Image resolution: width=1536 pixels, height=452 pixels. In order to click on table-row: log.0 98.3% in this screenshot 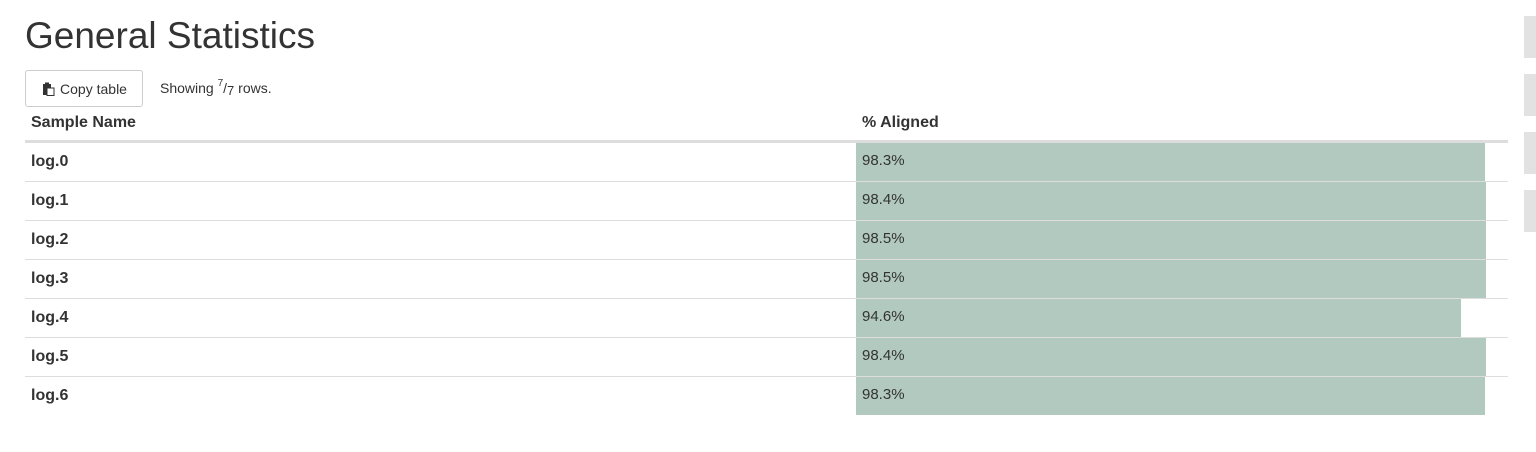, I will do `click(766, 161)`.